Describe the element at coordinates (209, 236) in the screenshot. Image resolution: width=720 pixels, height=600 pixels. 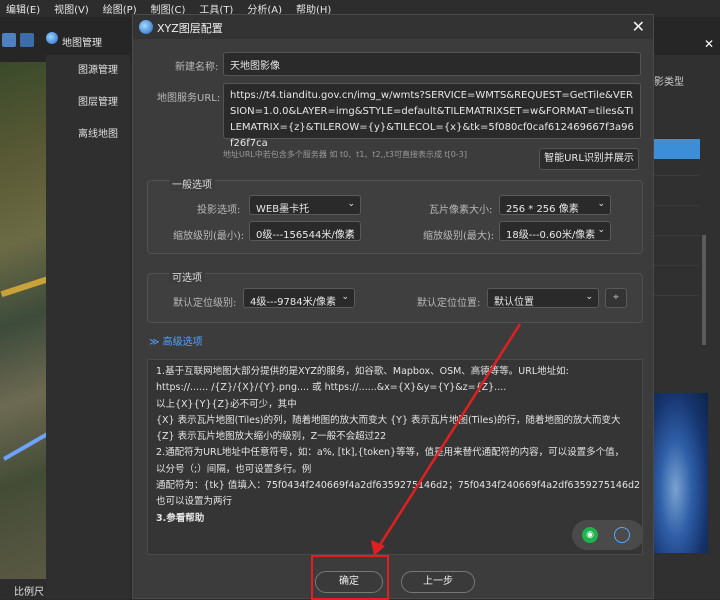
I see `zoom-min-label: 缩放级别(最小):` at that location.